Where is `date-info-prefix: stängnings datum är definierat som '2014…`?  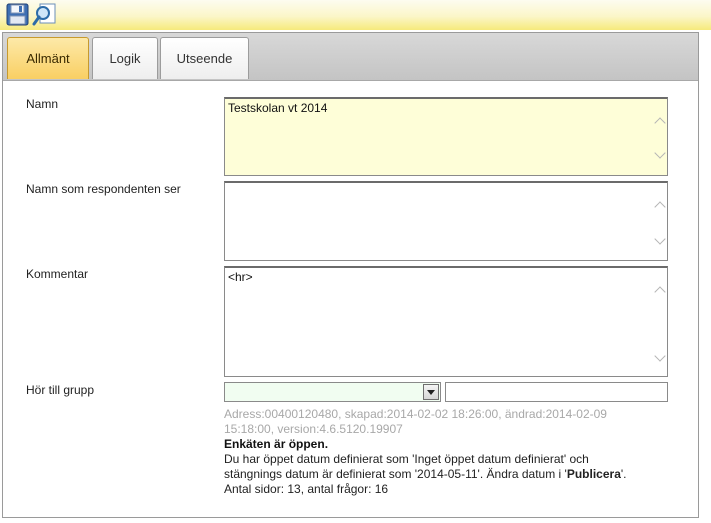 date-info-prefix: stängnings datum är definierat som '2014… is located at coordinates (395, 474).